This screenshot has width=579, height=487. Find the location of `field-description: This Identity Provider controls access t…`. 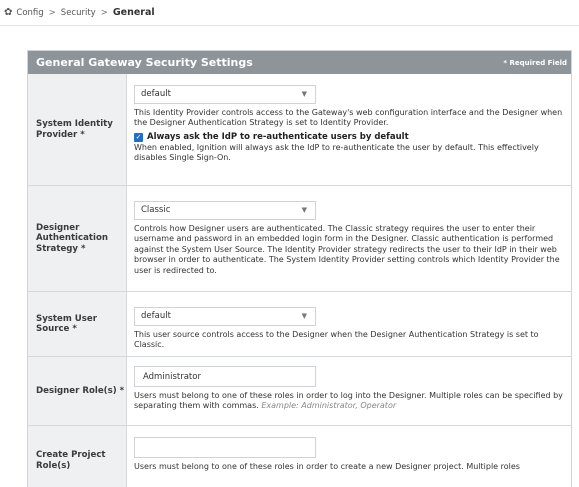

field-description: This Identity Provider controls access t… is located at coordinates (348, 118).